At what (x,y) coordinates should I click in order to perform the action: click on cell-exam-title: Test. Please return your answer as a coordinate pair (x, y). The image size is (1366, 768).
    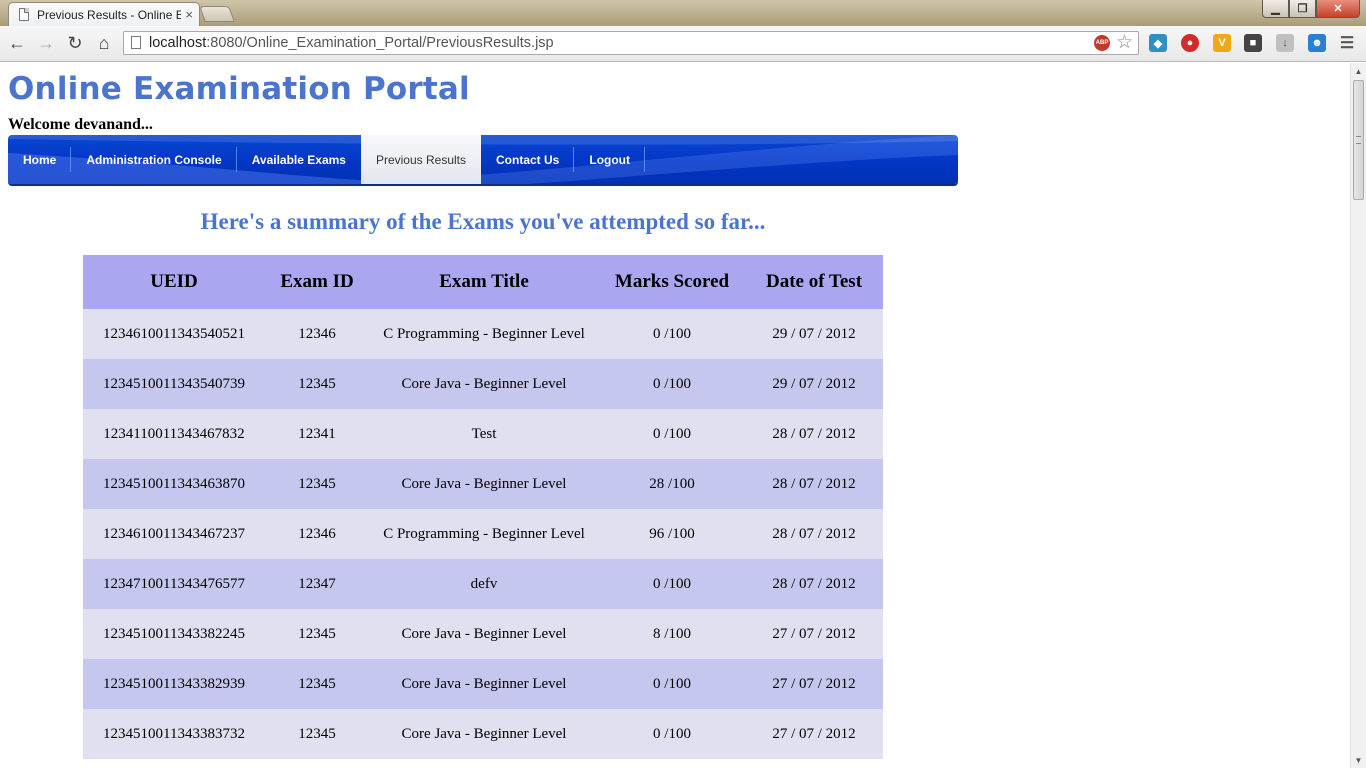
    Looking at the image, I should click on (484, 434).